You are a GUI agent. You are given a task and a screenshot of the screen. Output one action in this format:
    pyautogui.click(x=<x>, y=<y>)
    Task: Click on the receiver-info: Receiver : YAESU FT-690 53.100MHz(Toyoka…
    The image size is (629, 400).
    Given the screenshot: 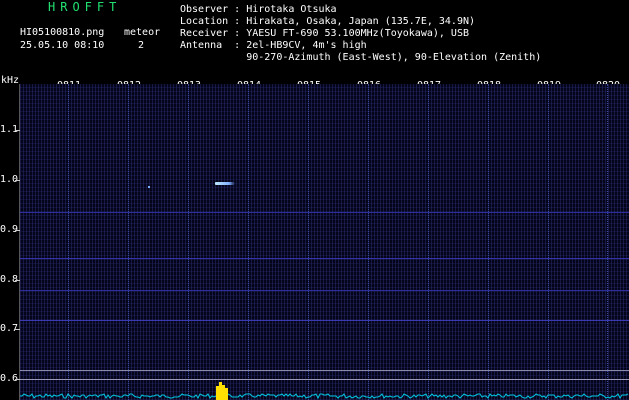 What is the action you would take?
    pyautogui.click(x=324, y=33)
    